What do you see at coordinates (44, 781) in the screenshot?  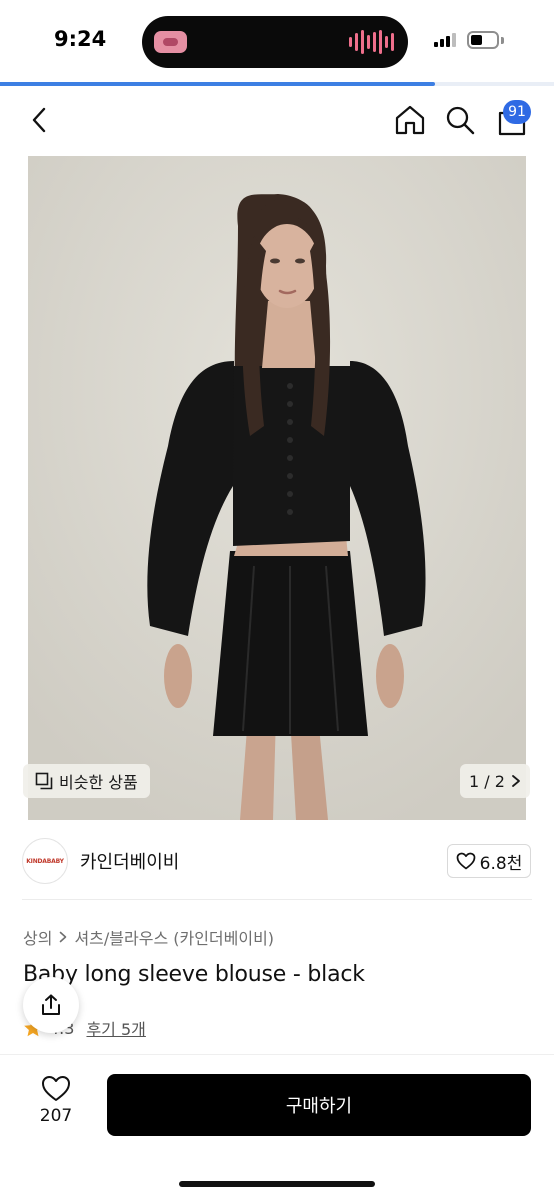 I see `copy-icon` at bounding box center [44, 781].